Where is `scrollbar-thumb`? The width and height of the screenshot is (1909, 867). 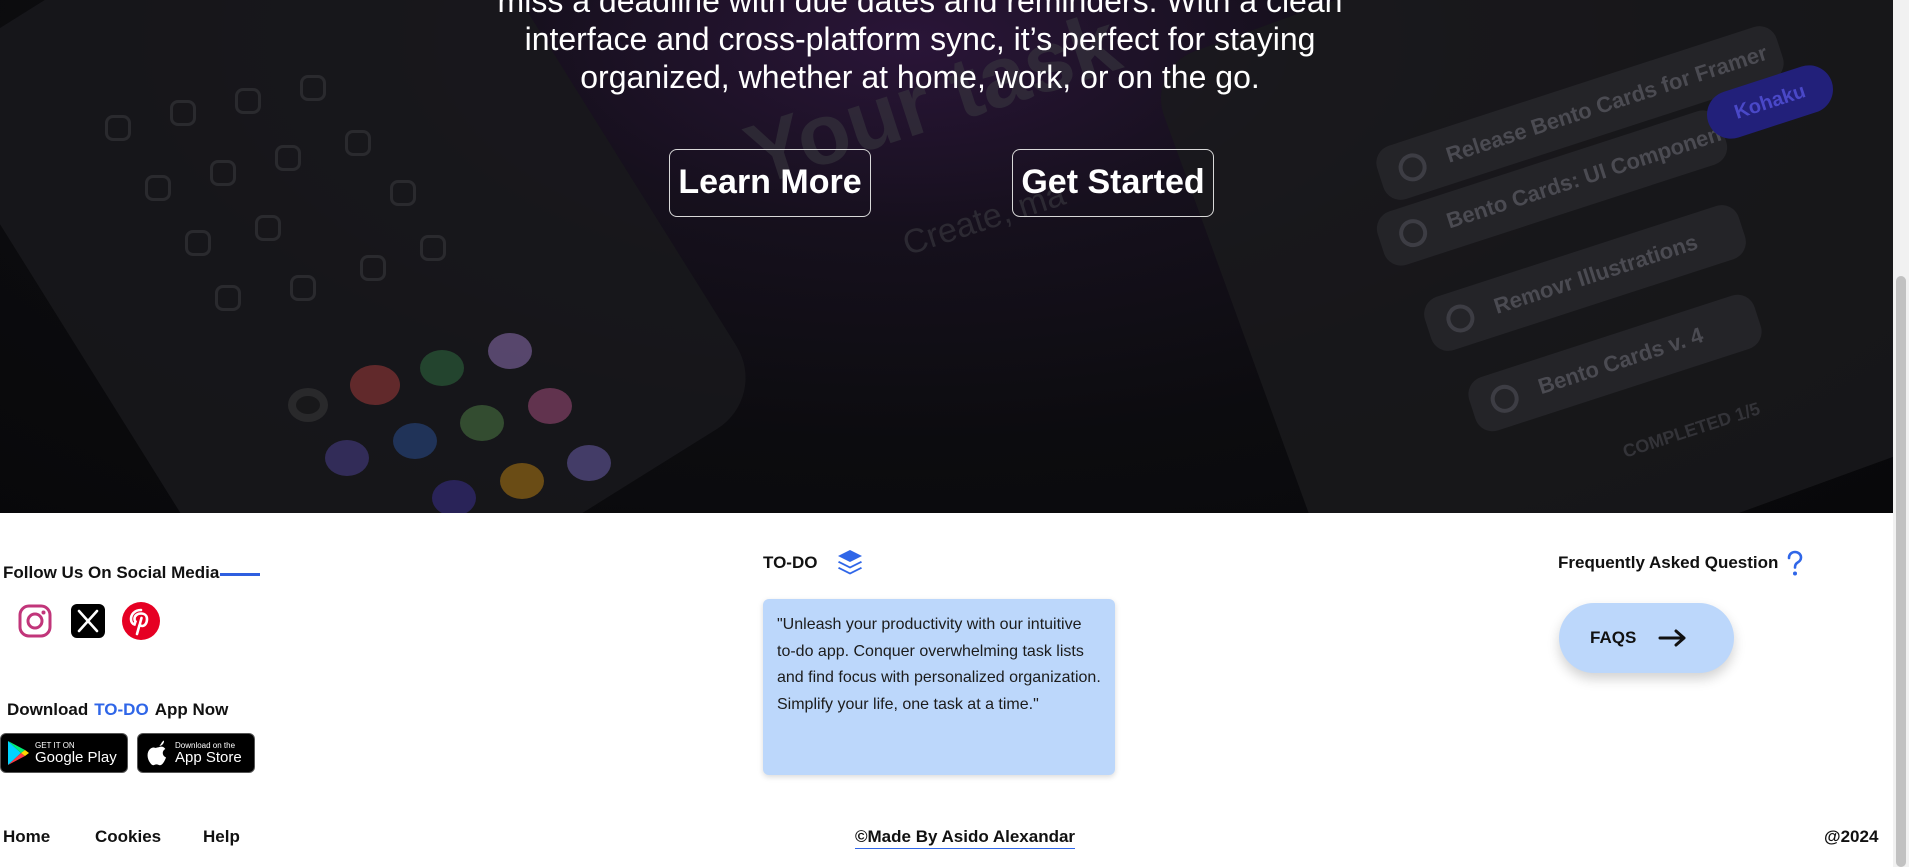
scrollbar-thumb is located at coordinates (1901, 571).